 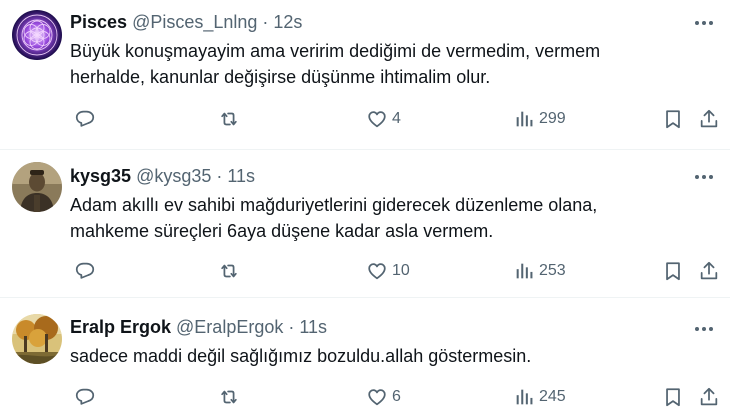 I want to click on timestamp: 12s, so click(x=287, y=22).